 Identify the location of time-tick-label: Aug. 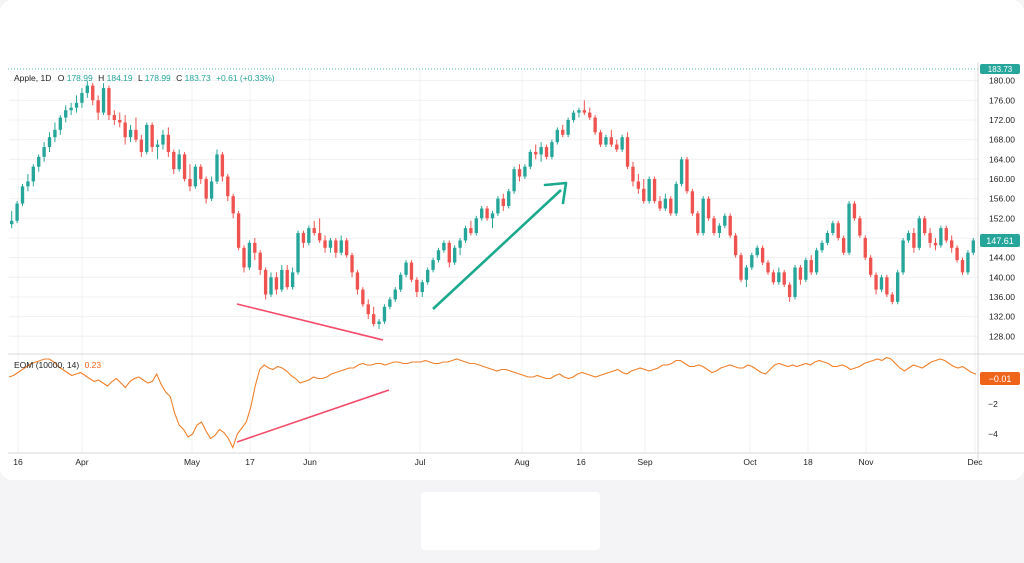
(521, 462).